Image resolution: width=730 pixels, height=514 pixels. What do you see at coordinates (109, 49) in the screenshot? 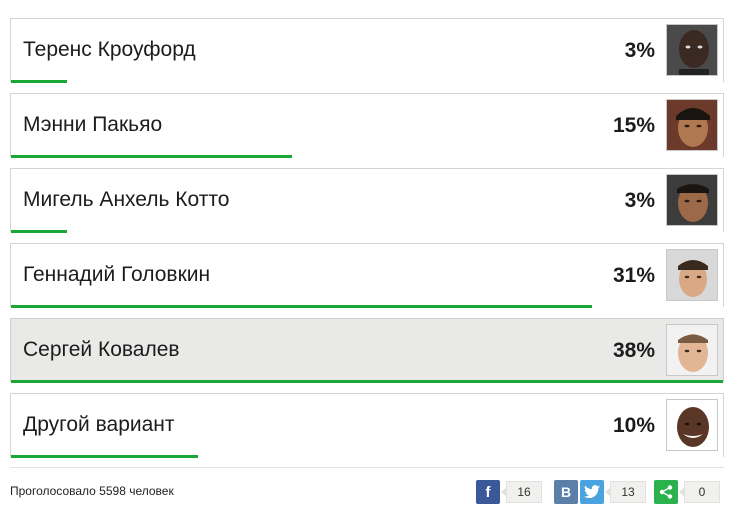
I see `option-name: Теренс Кроуфорд` at bounding box center [109, 49].